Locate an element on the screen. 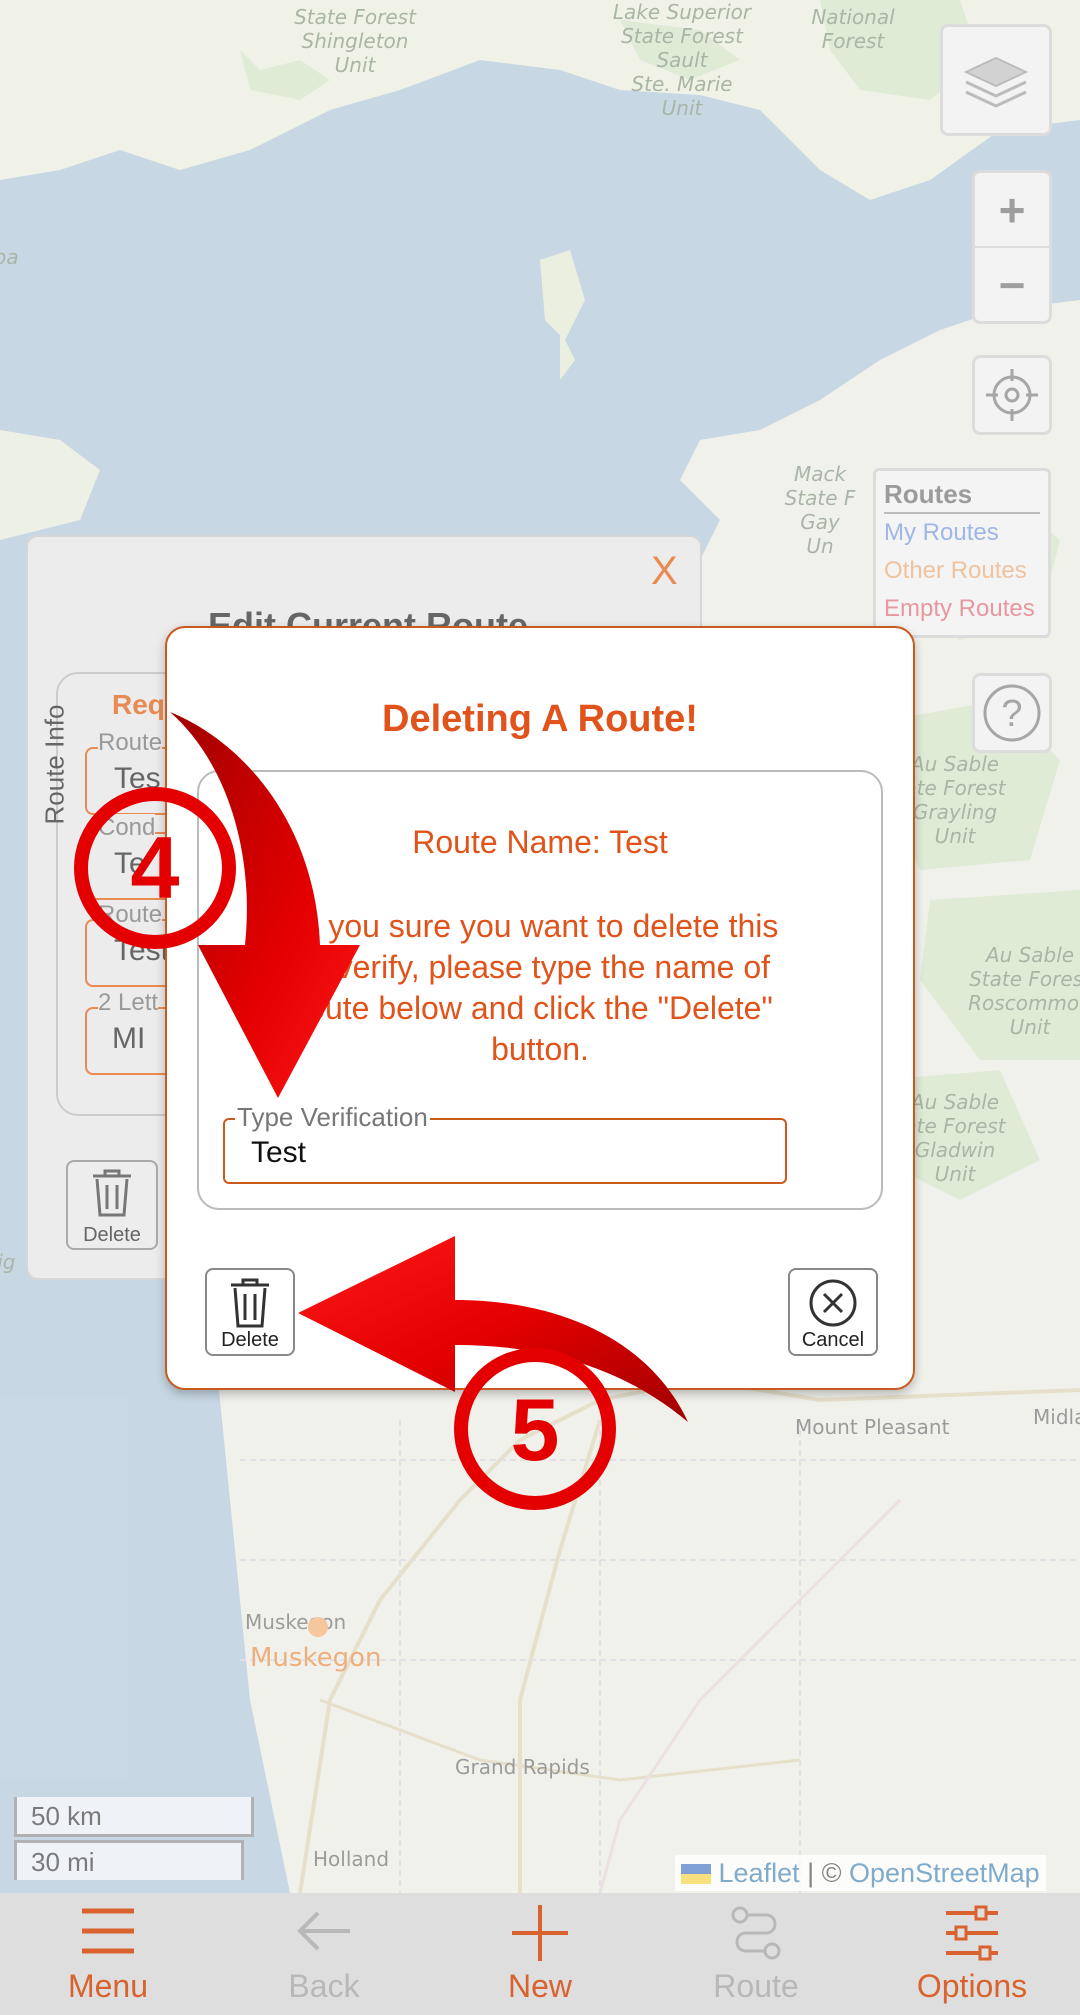 This screenshot has width=1080, height=2015. step-4-number: 4 is located at coordinates (155, 867).